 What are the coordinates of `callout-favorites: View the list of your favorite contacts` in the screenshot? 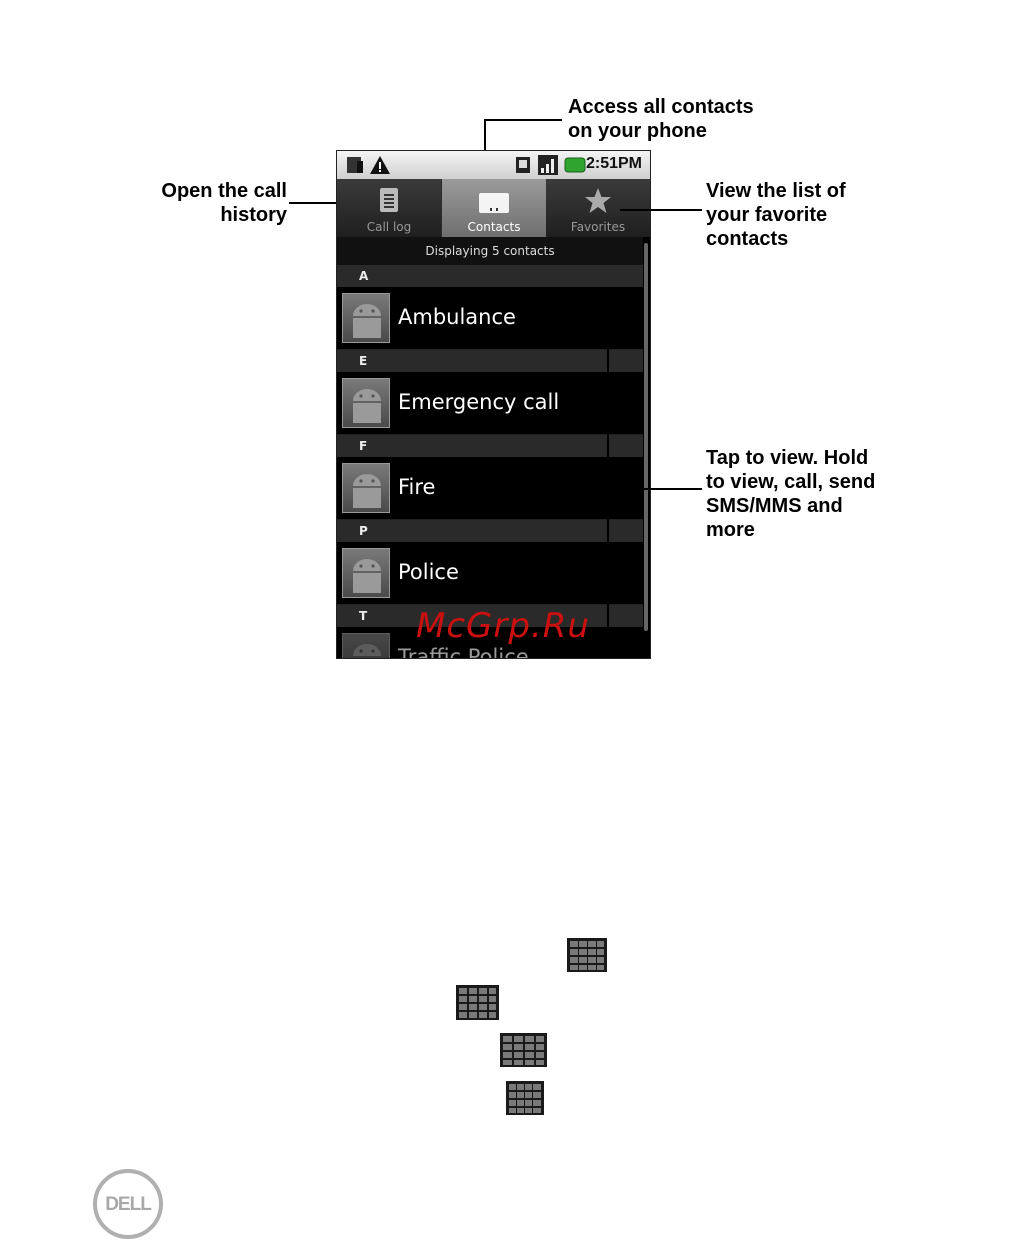 It's located at (776, 215).